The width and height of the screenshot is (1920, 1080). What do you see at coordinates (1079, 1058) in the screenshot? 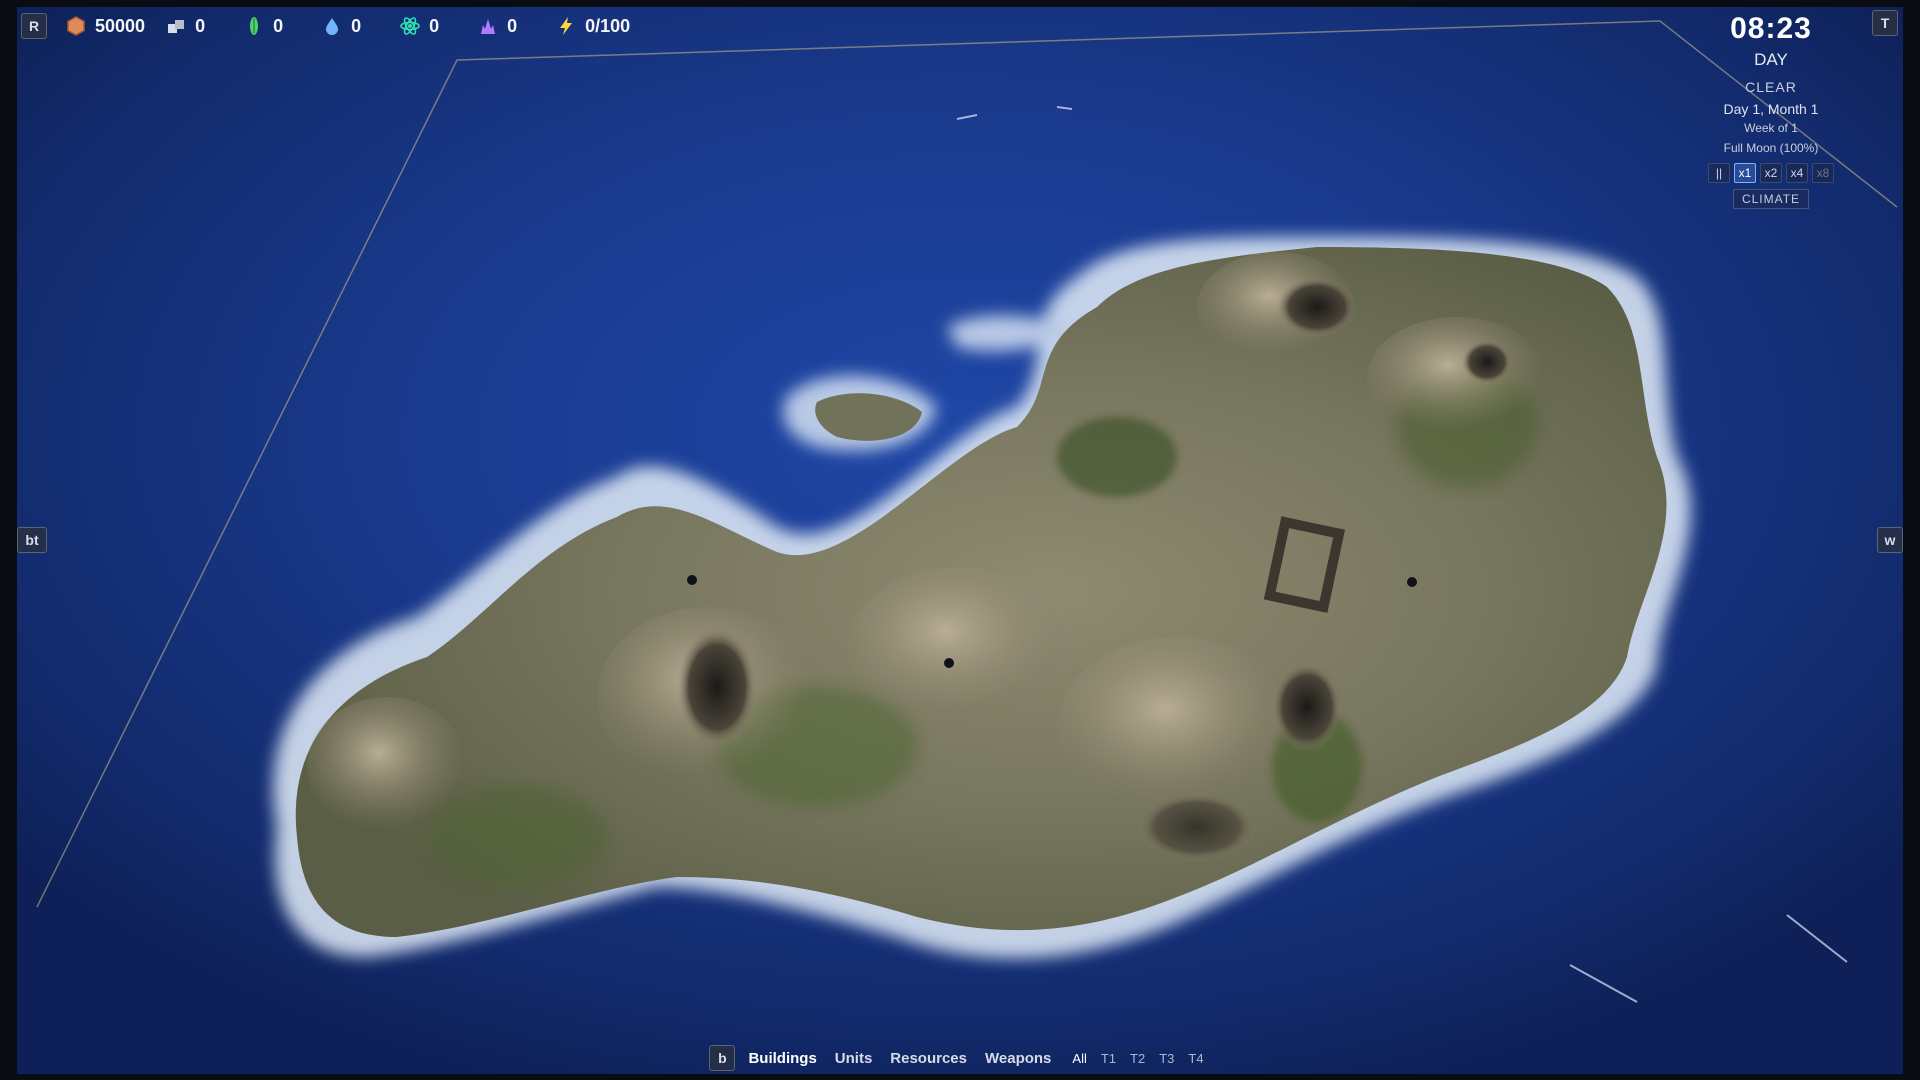
I see `tier-all-filter: All` at bounding box center [1079, 1058].